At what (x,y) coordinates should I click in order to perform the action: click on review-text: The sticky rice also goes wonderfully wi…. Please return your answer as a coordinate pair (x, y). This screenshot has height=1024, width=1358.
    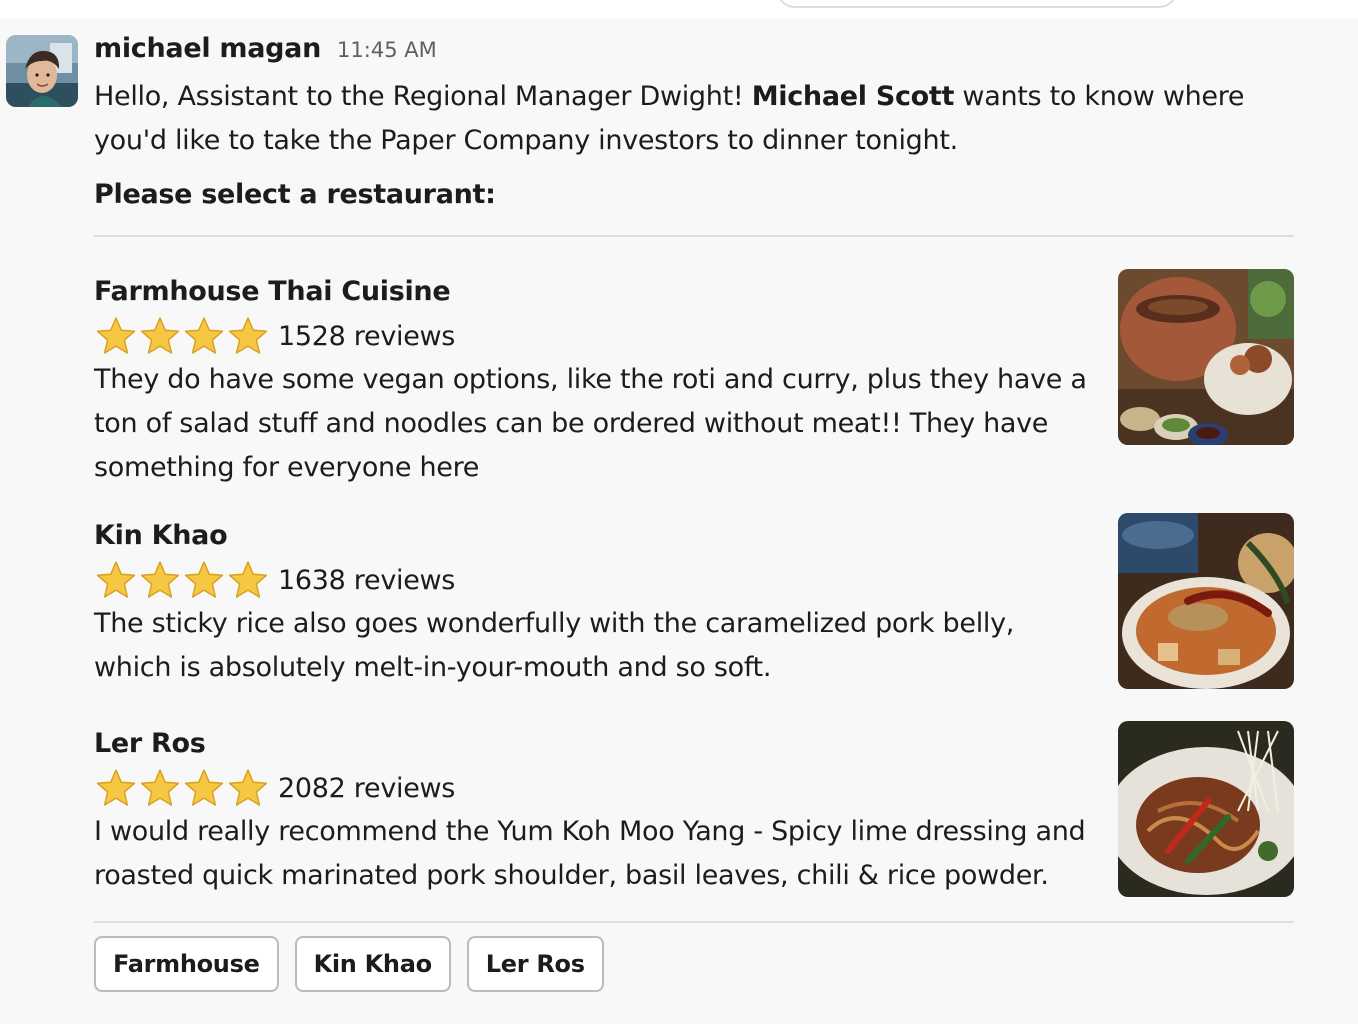
    Looking at the image, I should click on (554, 645).